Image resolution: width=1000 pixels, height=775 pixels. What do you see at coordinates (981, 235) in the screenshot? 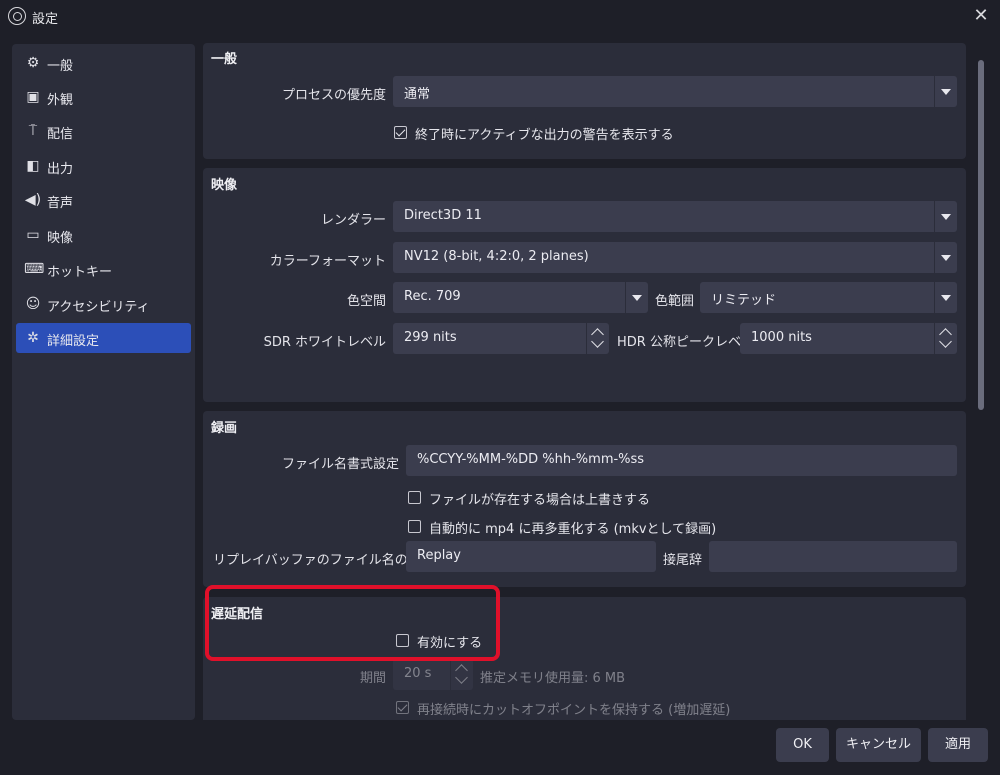
I see `scrollbar-thumb` at bounding box center [981, 235].